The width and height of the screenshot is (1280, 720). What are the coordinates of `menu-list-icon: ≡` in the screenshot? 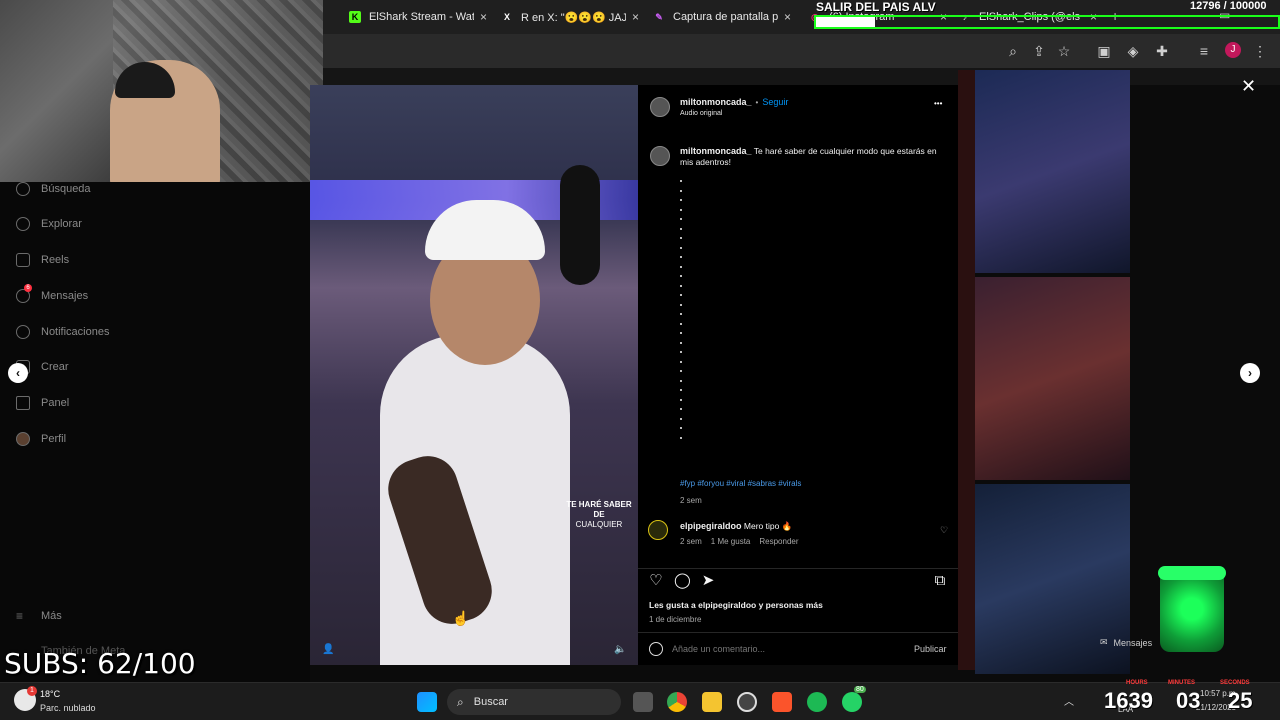 It's located at (1204, 51).